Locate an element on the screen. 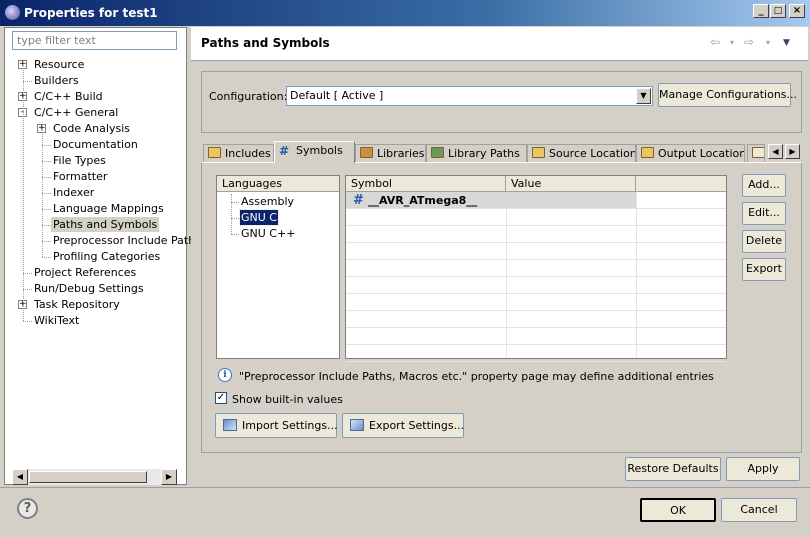 The image size is (810, 537). eclipse-icon is located at coordinates (12, 12).